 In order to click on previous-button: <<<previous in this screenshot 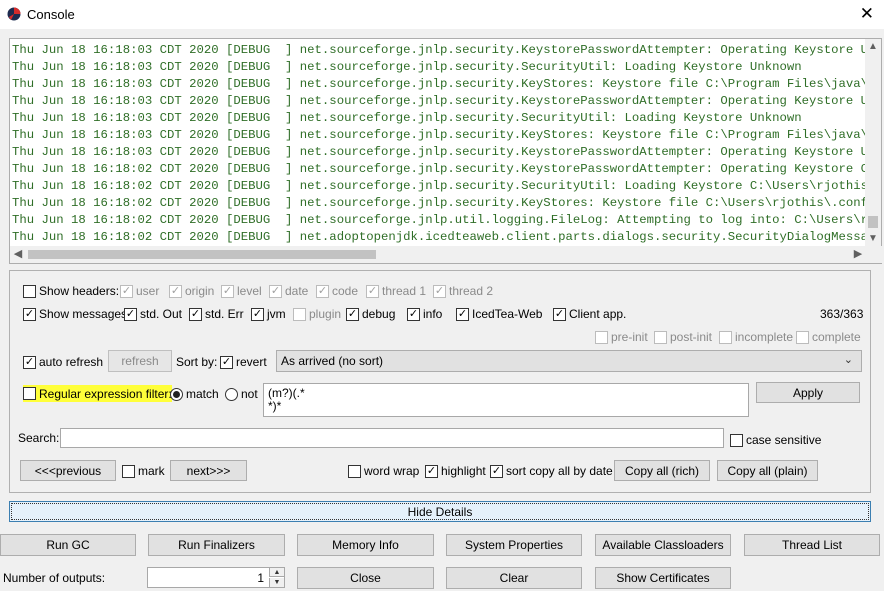, I will do `click(68, 470)`.